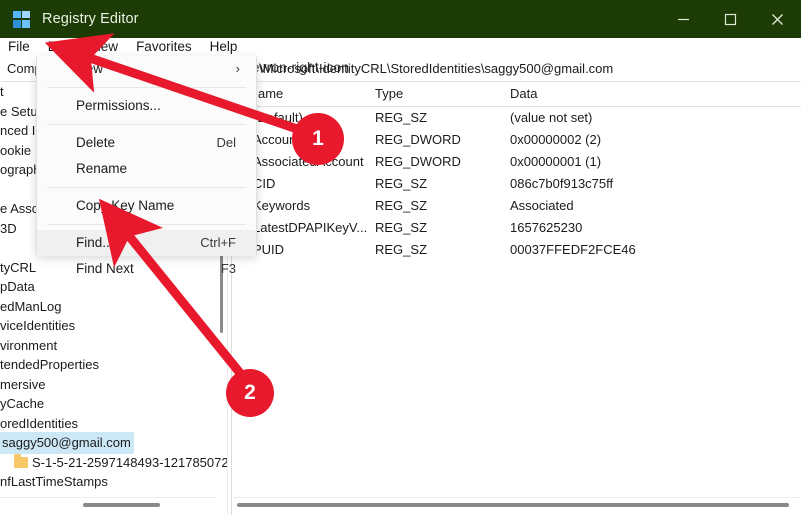 The width and height of the screenshot is (801, 515). Describe the element at coordinates (39, 423) in the screenshot. I see `tree-item-label: oredIdentities` at that location.